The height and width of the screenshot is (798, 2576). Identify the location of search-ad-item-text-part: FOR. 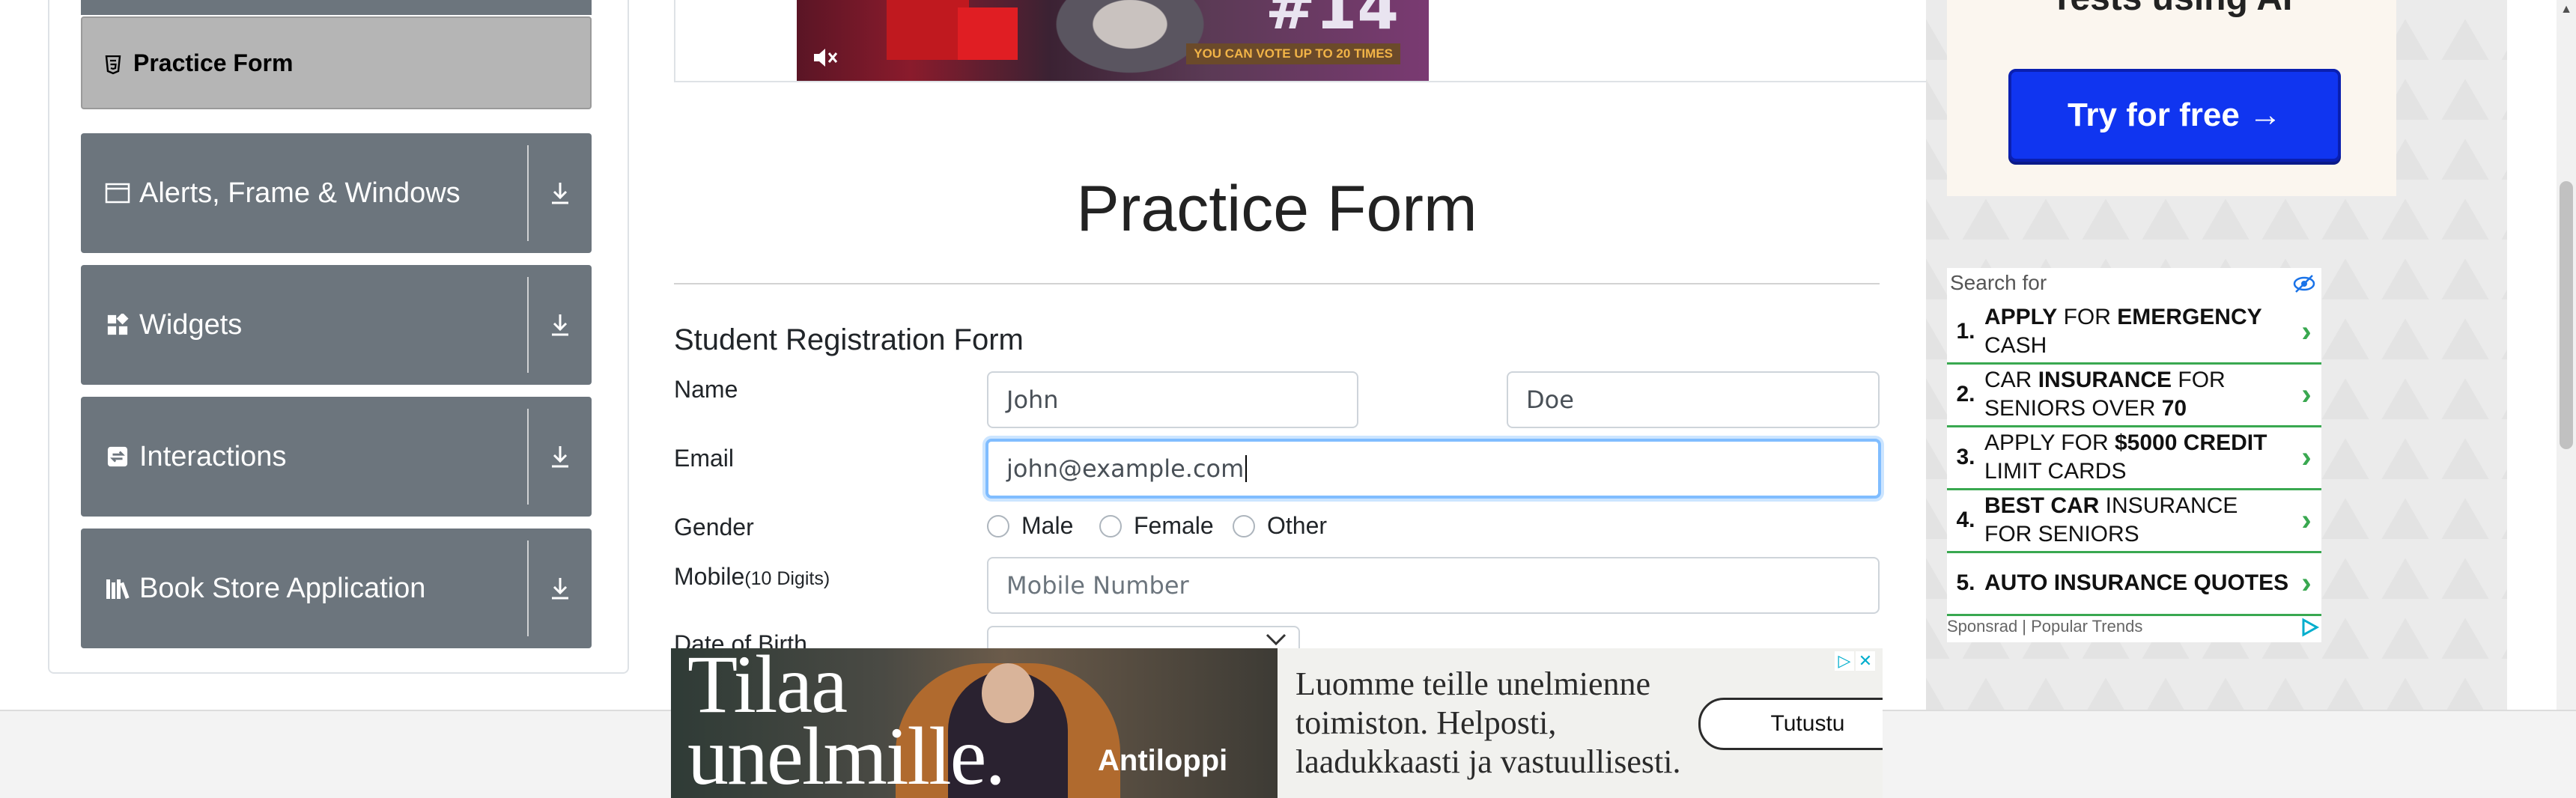
(2087, 317).